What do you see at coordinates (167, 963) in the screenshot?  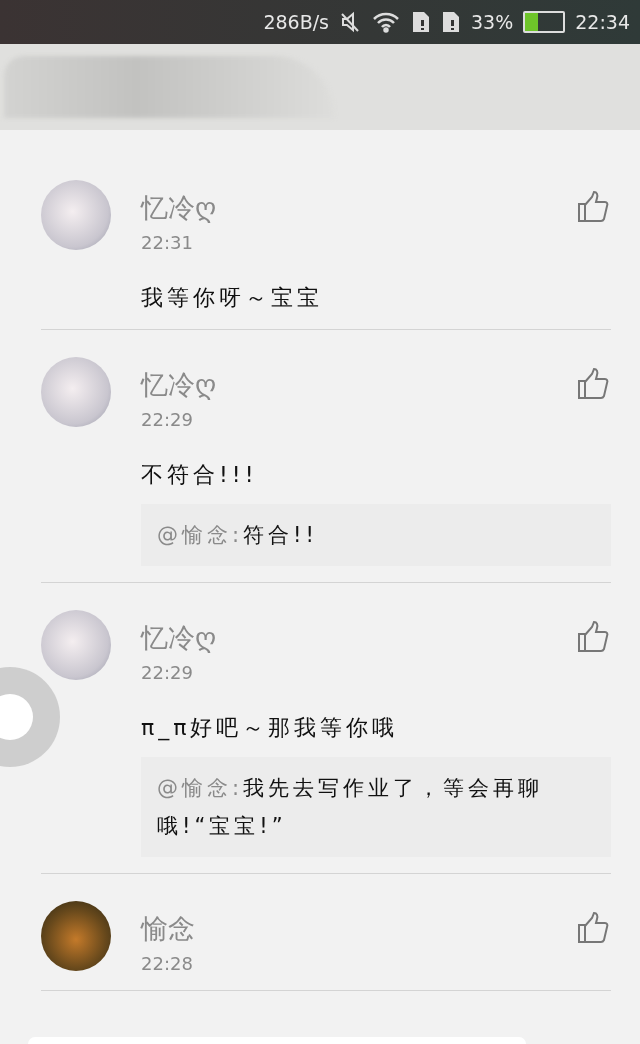 I see `comment-time: 22:28` at bounding box center [167, 963].